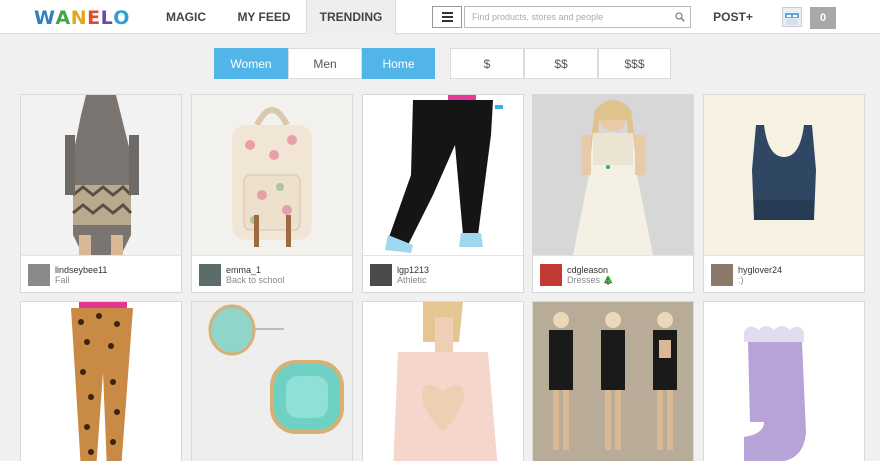  I want to click on post-button: POST+, so click(733, 17).